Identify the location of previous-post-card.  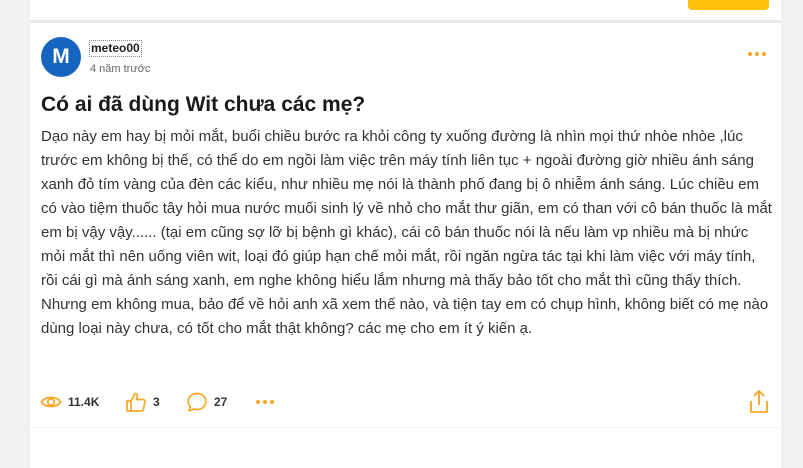
(405, 10).